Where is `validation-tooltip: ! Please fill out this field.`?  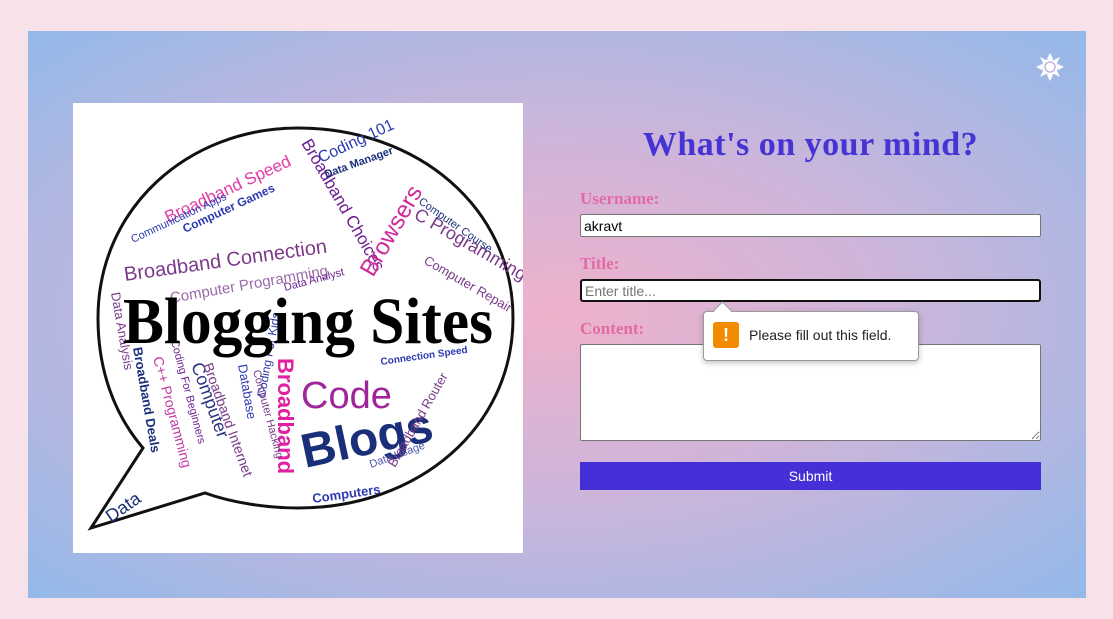
validation-tooltip: ! Please fill out this field. is located at coordinates (811, 336).